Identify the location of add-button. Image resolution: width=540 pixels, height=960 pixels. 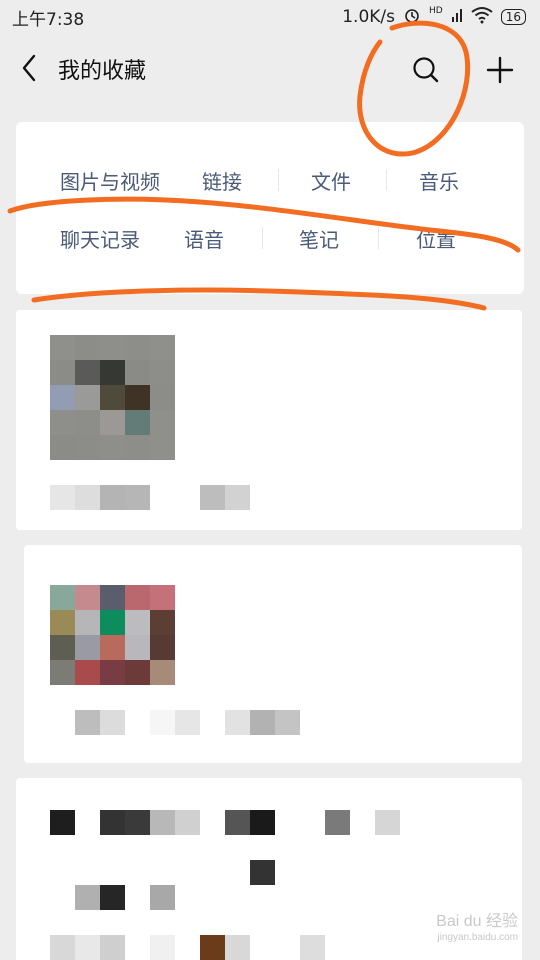
(500, 70).